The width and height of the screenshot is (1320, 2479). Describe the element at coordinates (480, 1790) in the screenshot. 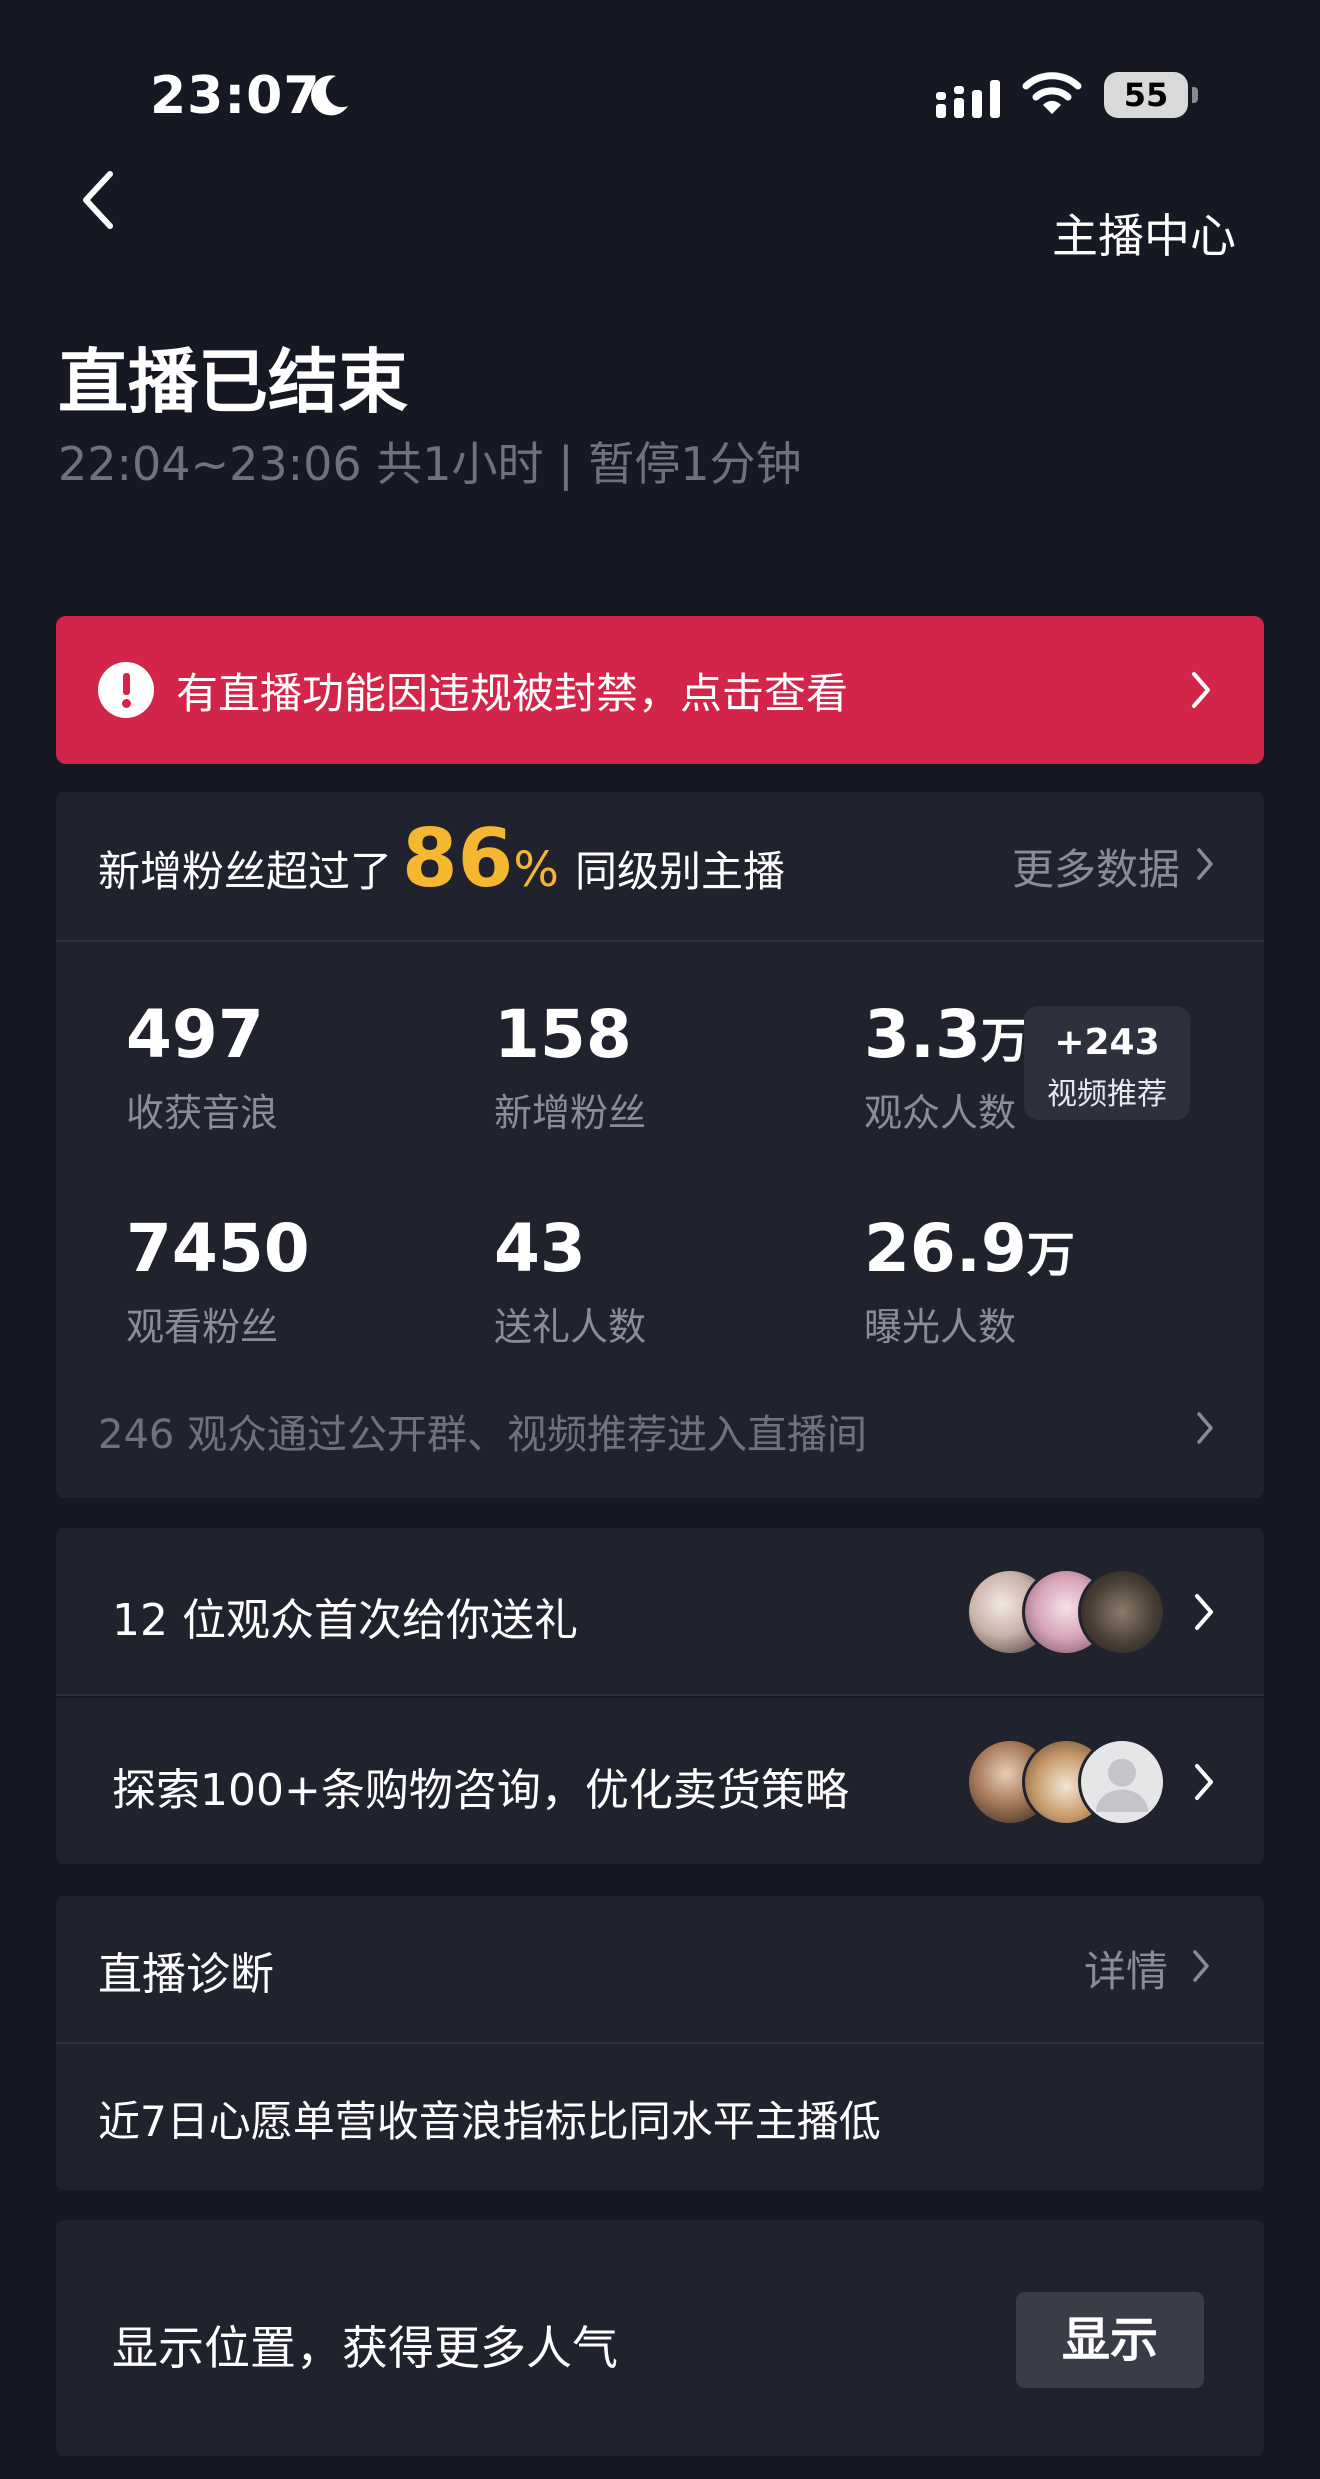

I see `row-text: 探索100+条购物咨询，优化卖货策略` at that location.